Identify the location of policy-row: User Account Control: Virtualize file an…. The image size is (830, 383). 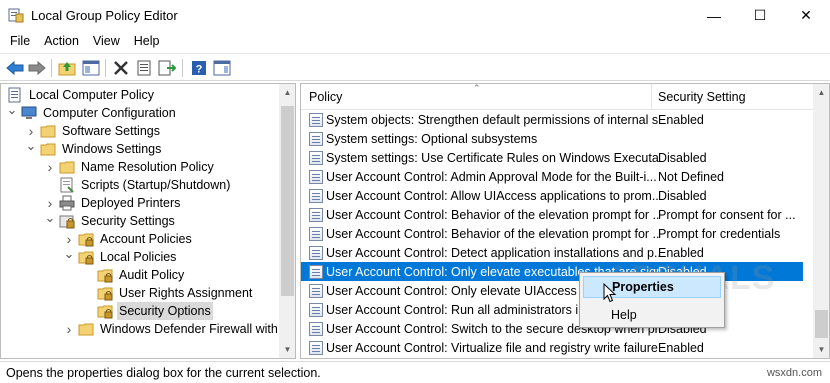
(552, 347).